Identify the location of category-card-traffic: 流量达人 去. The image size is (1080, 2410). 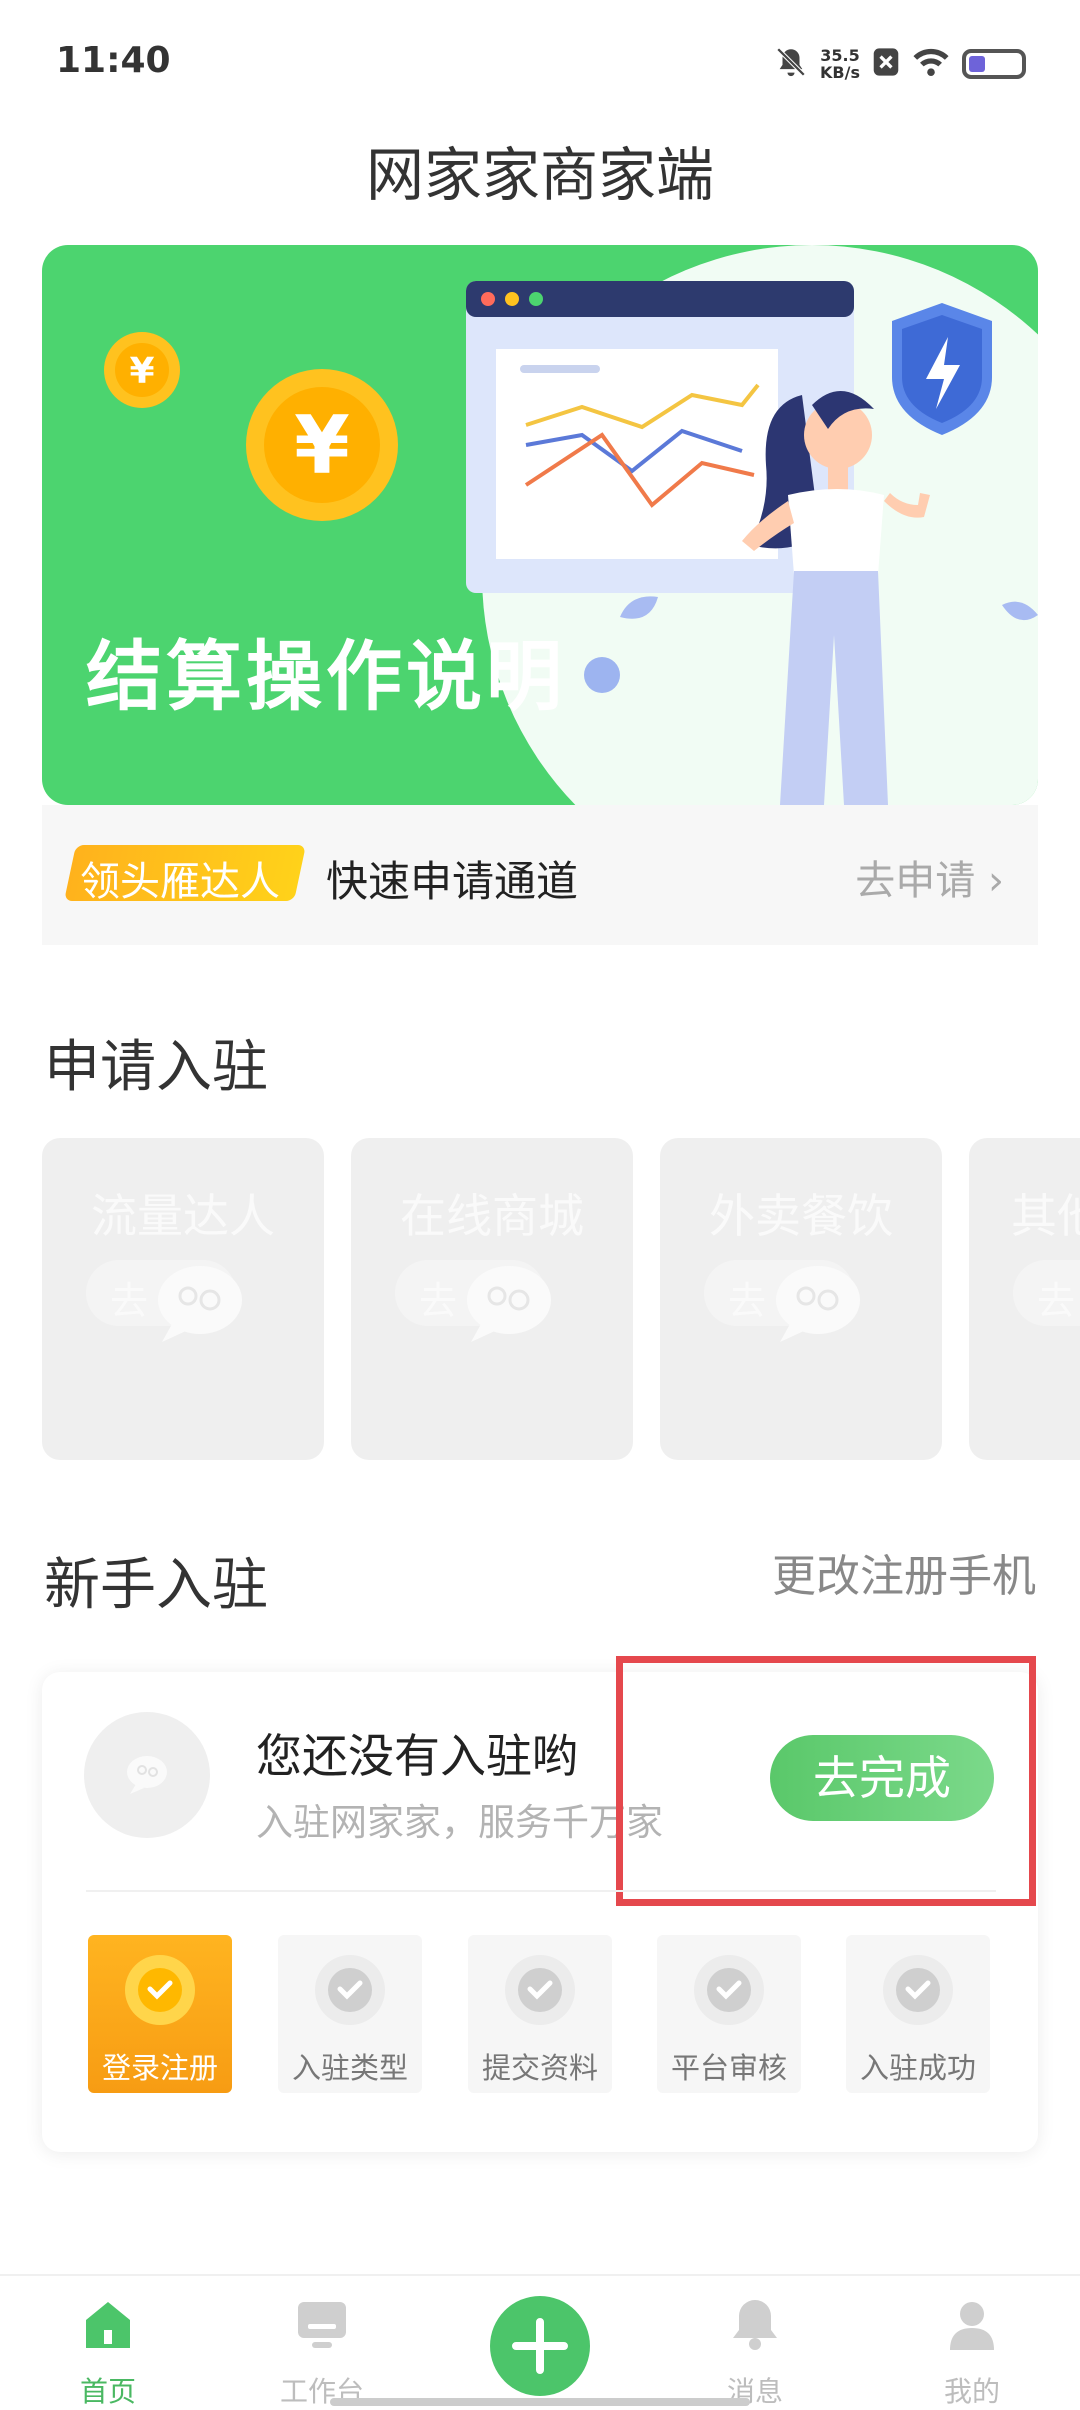
(183, 1299).